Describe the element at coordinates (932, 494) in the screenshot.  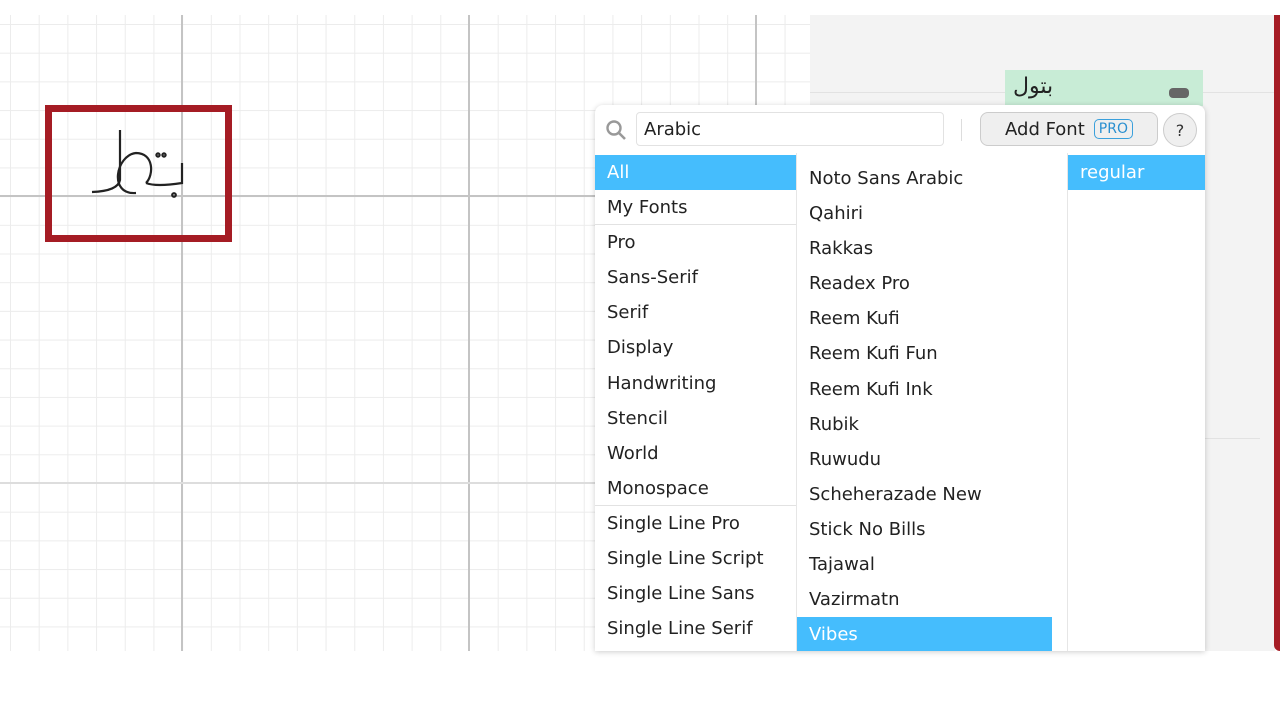
I see `font-item: Scheherazade New` at that location.